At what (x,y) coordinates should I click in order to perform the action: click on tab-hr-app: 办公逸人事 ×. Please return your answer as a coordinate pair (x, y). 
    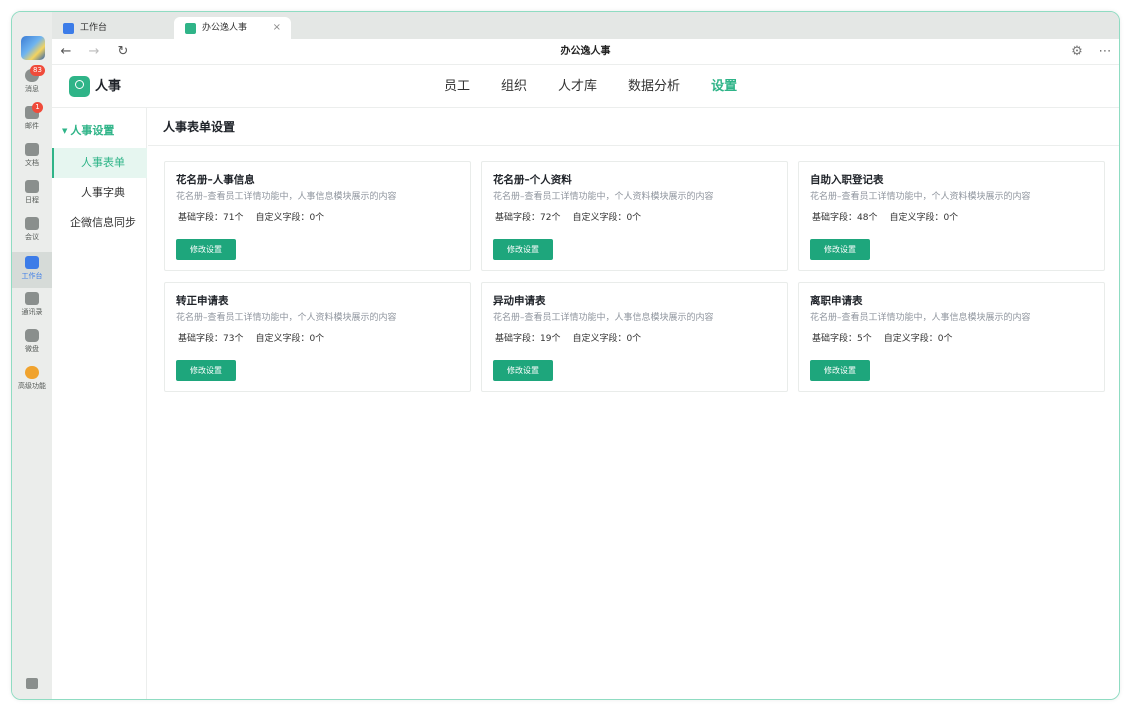
    Looking at the image, I should click on (232, 28).